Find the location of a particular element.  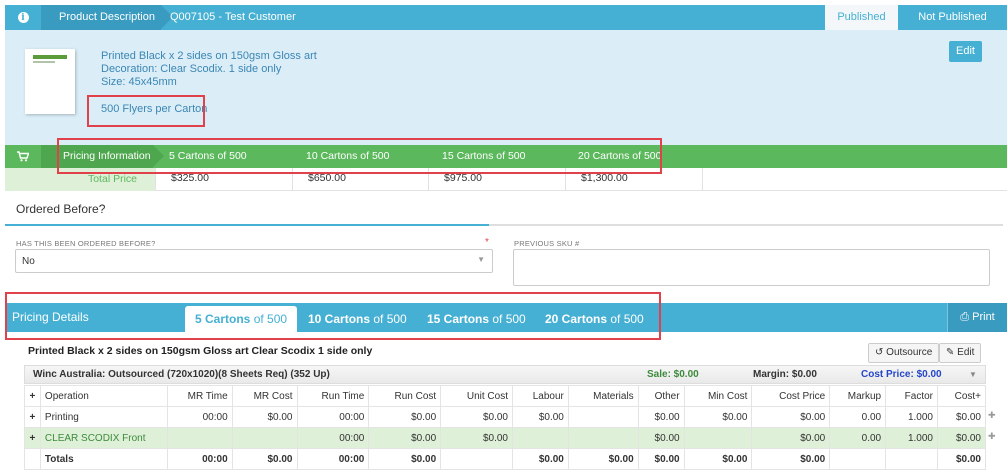

column-header: MR Cost is located at coordinates (264, 396).